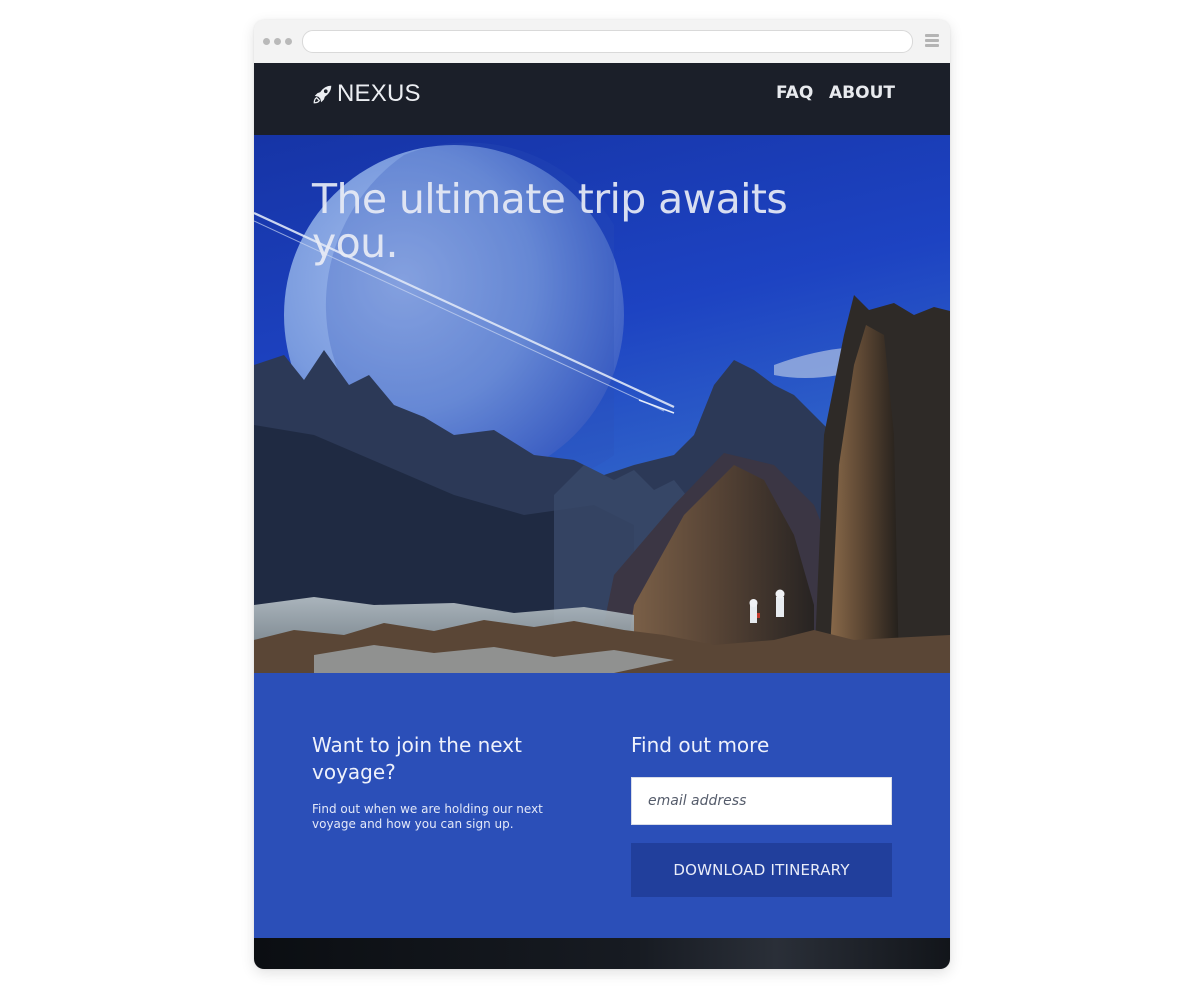 Image resolution: width=1204 pixels, height=1000 pixels. Describe the element at coordinates (862, 93) in the screenshot. I see `nav-link-about: ABOUT` at that location.